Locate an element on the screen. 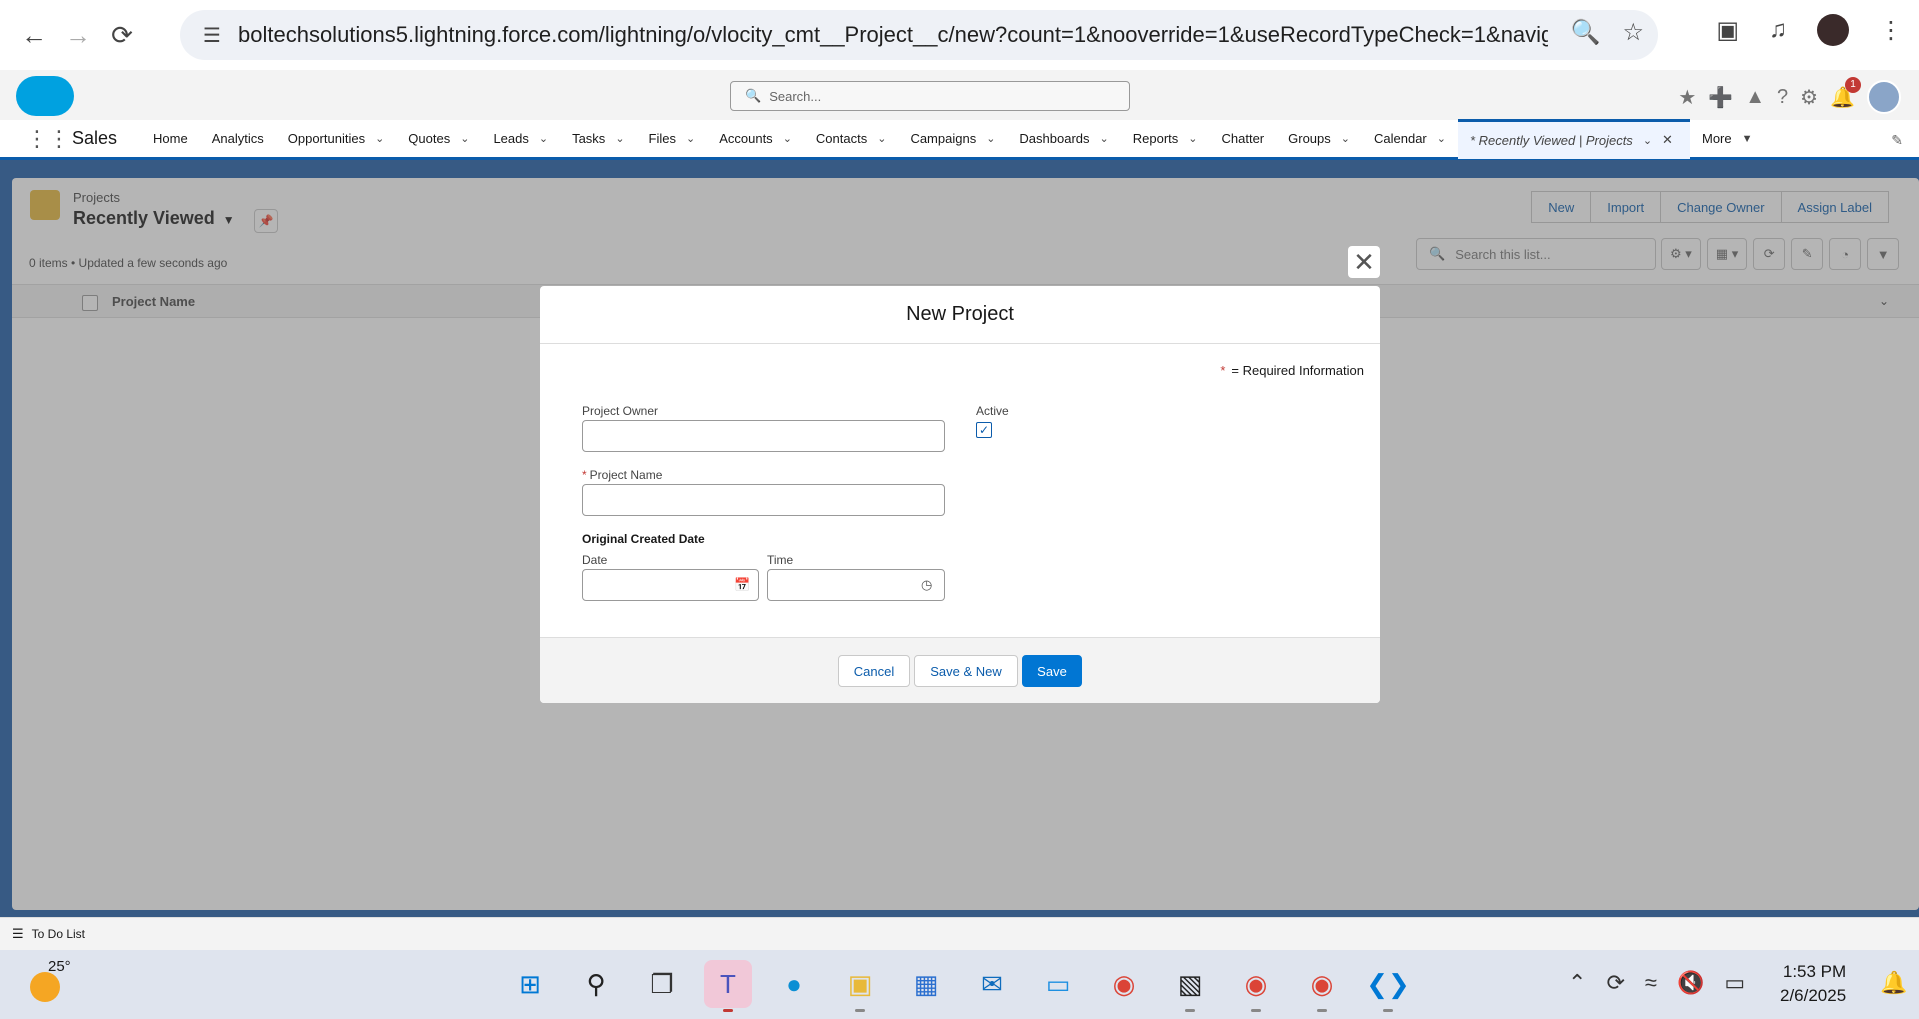 The width and height of the screenshot is (1919, 1019). nav-item-dashboards: Dashboards ⌄ is located at coordinates (1063, 139).